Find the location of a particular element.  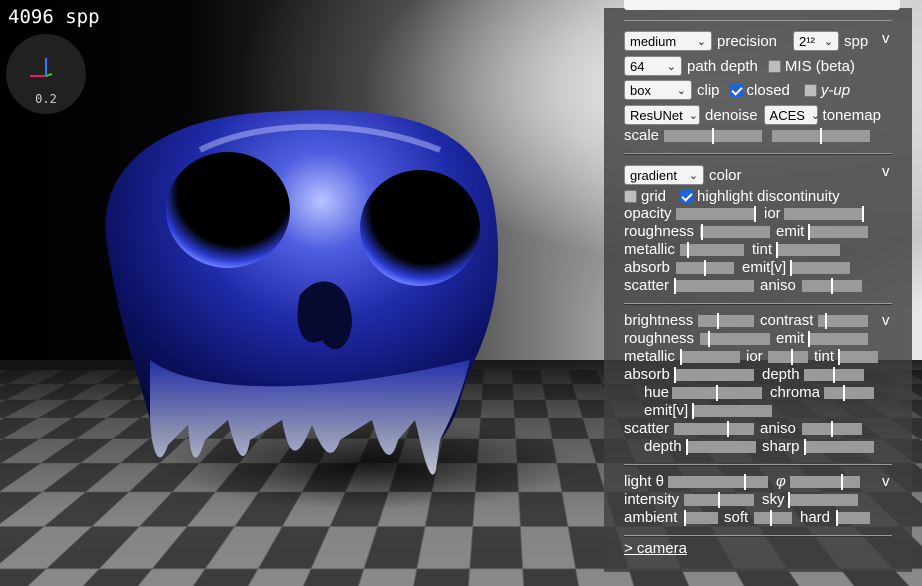

collapse-light-toggle: v is located at coordinates (886, 481).